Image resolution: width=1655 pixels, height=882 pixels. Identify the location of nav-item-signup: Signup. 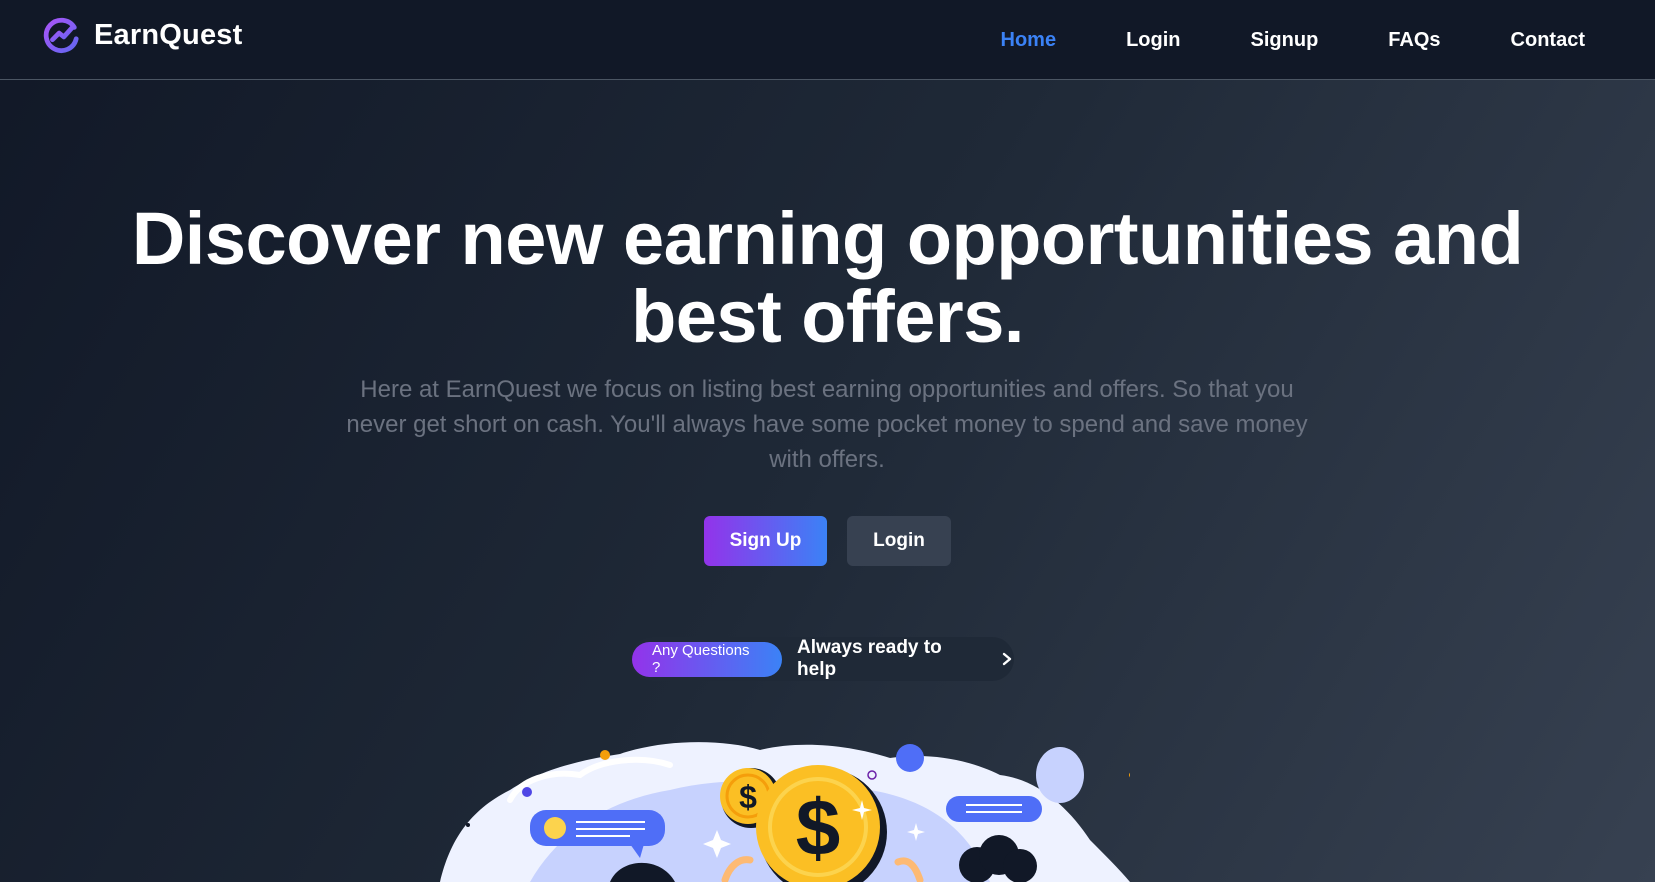
(1285, 40).